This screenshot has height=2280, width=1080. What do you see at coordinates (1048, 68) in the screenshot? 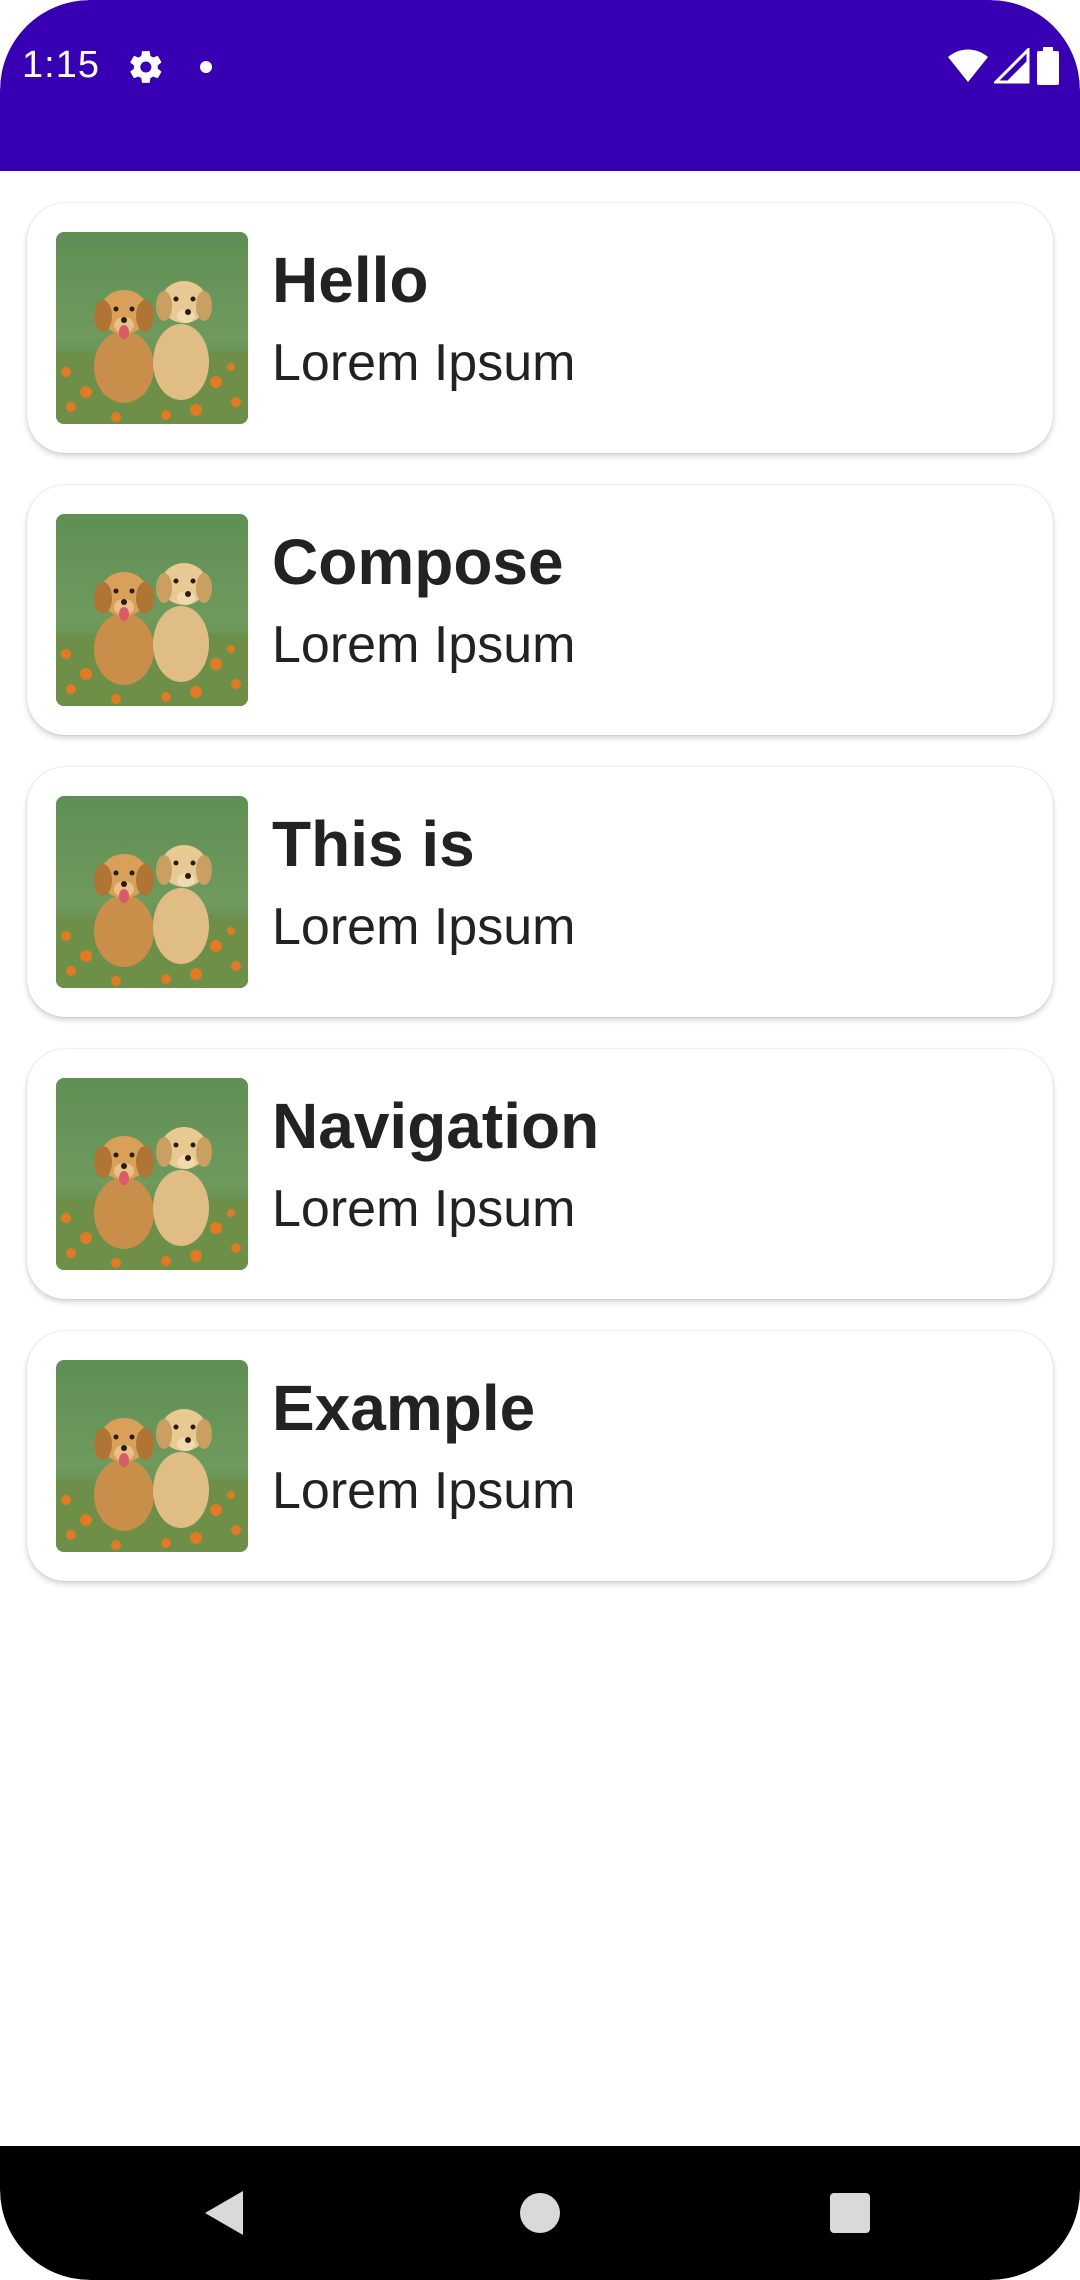
I see `battery-icon` at bounding box center [1048, 68].